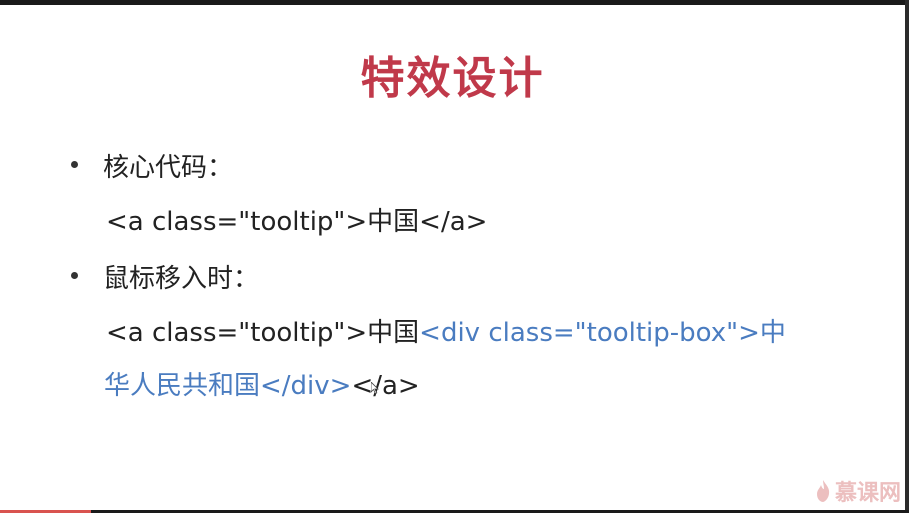 Image resolution: width=909 pixels, height=513 pixels. What do you see at coordinates (168, 168) in the screenshot?
I see `bullet-label-core-code: 核心代码：` at bounding box center [168, 168].